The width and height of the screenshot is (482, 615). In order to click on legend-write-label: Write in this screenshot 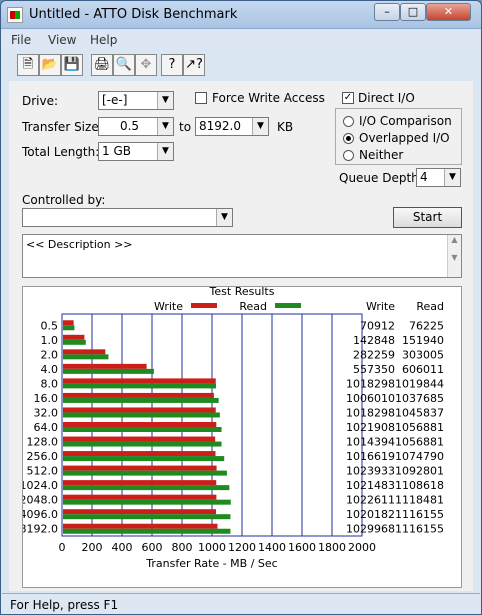, I will do `click(168, 306)`.